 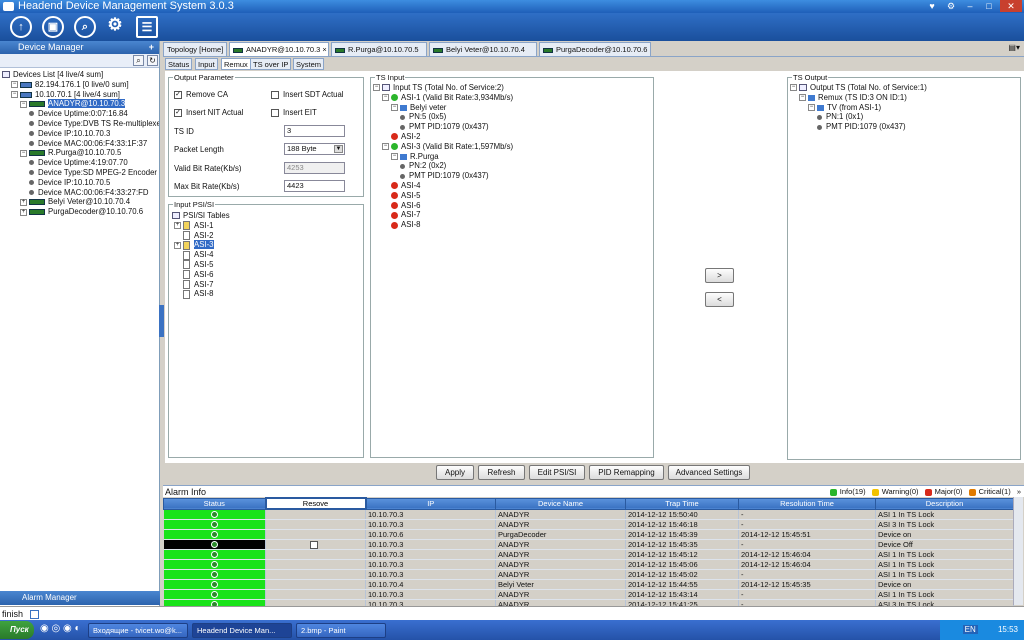 What do you see at coordinates (179, 64) in the screenshot?
I see `tab-status: Status` at bounding box center [179, 64].